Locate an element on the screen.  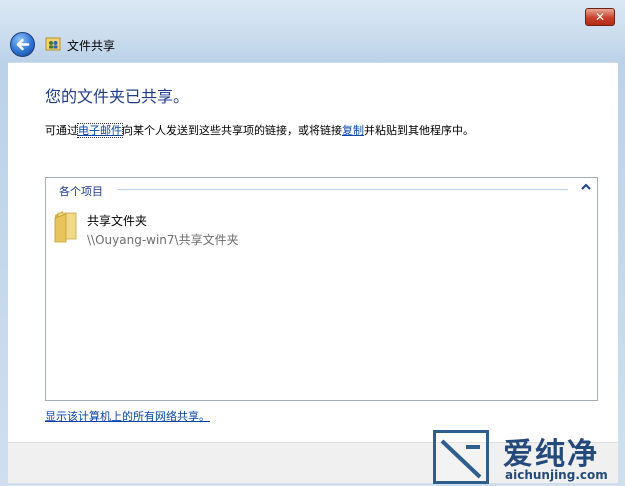
chevron-up-icon is located at coordinates (586, 187).